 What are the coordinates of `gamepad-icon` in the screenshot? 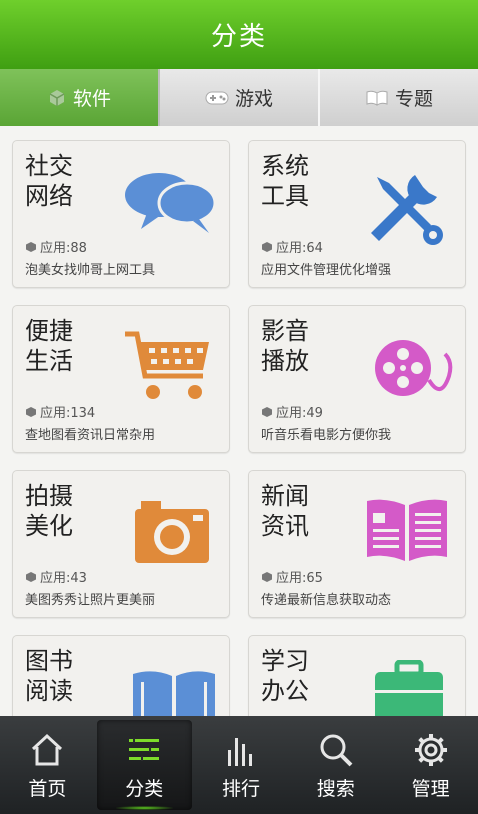 It's located at (217, 98).